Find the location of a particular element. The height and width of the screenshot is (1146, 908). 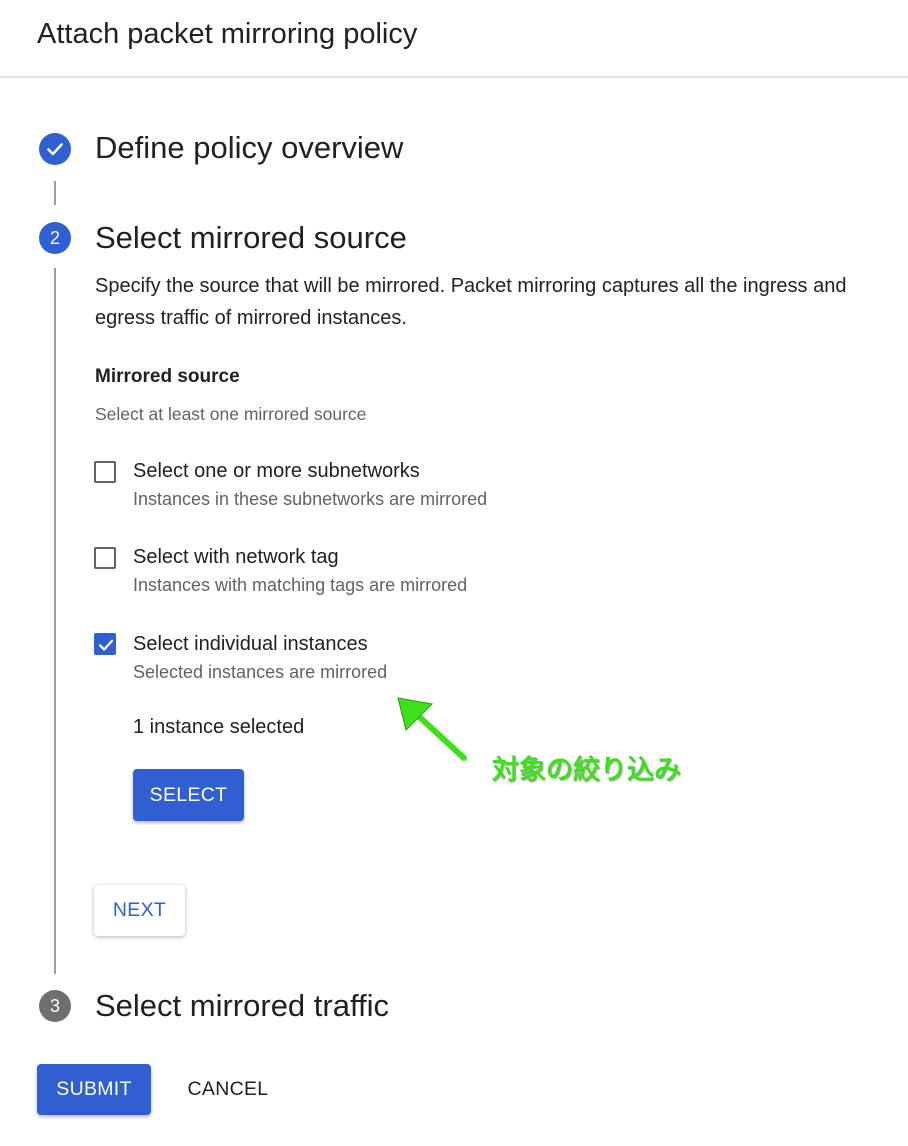

step-connector is located at coordinates (55, 193).